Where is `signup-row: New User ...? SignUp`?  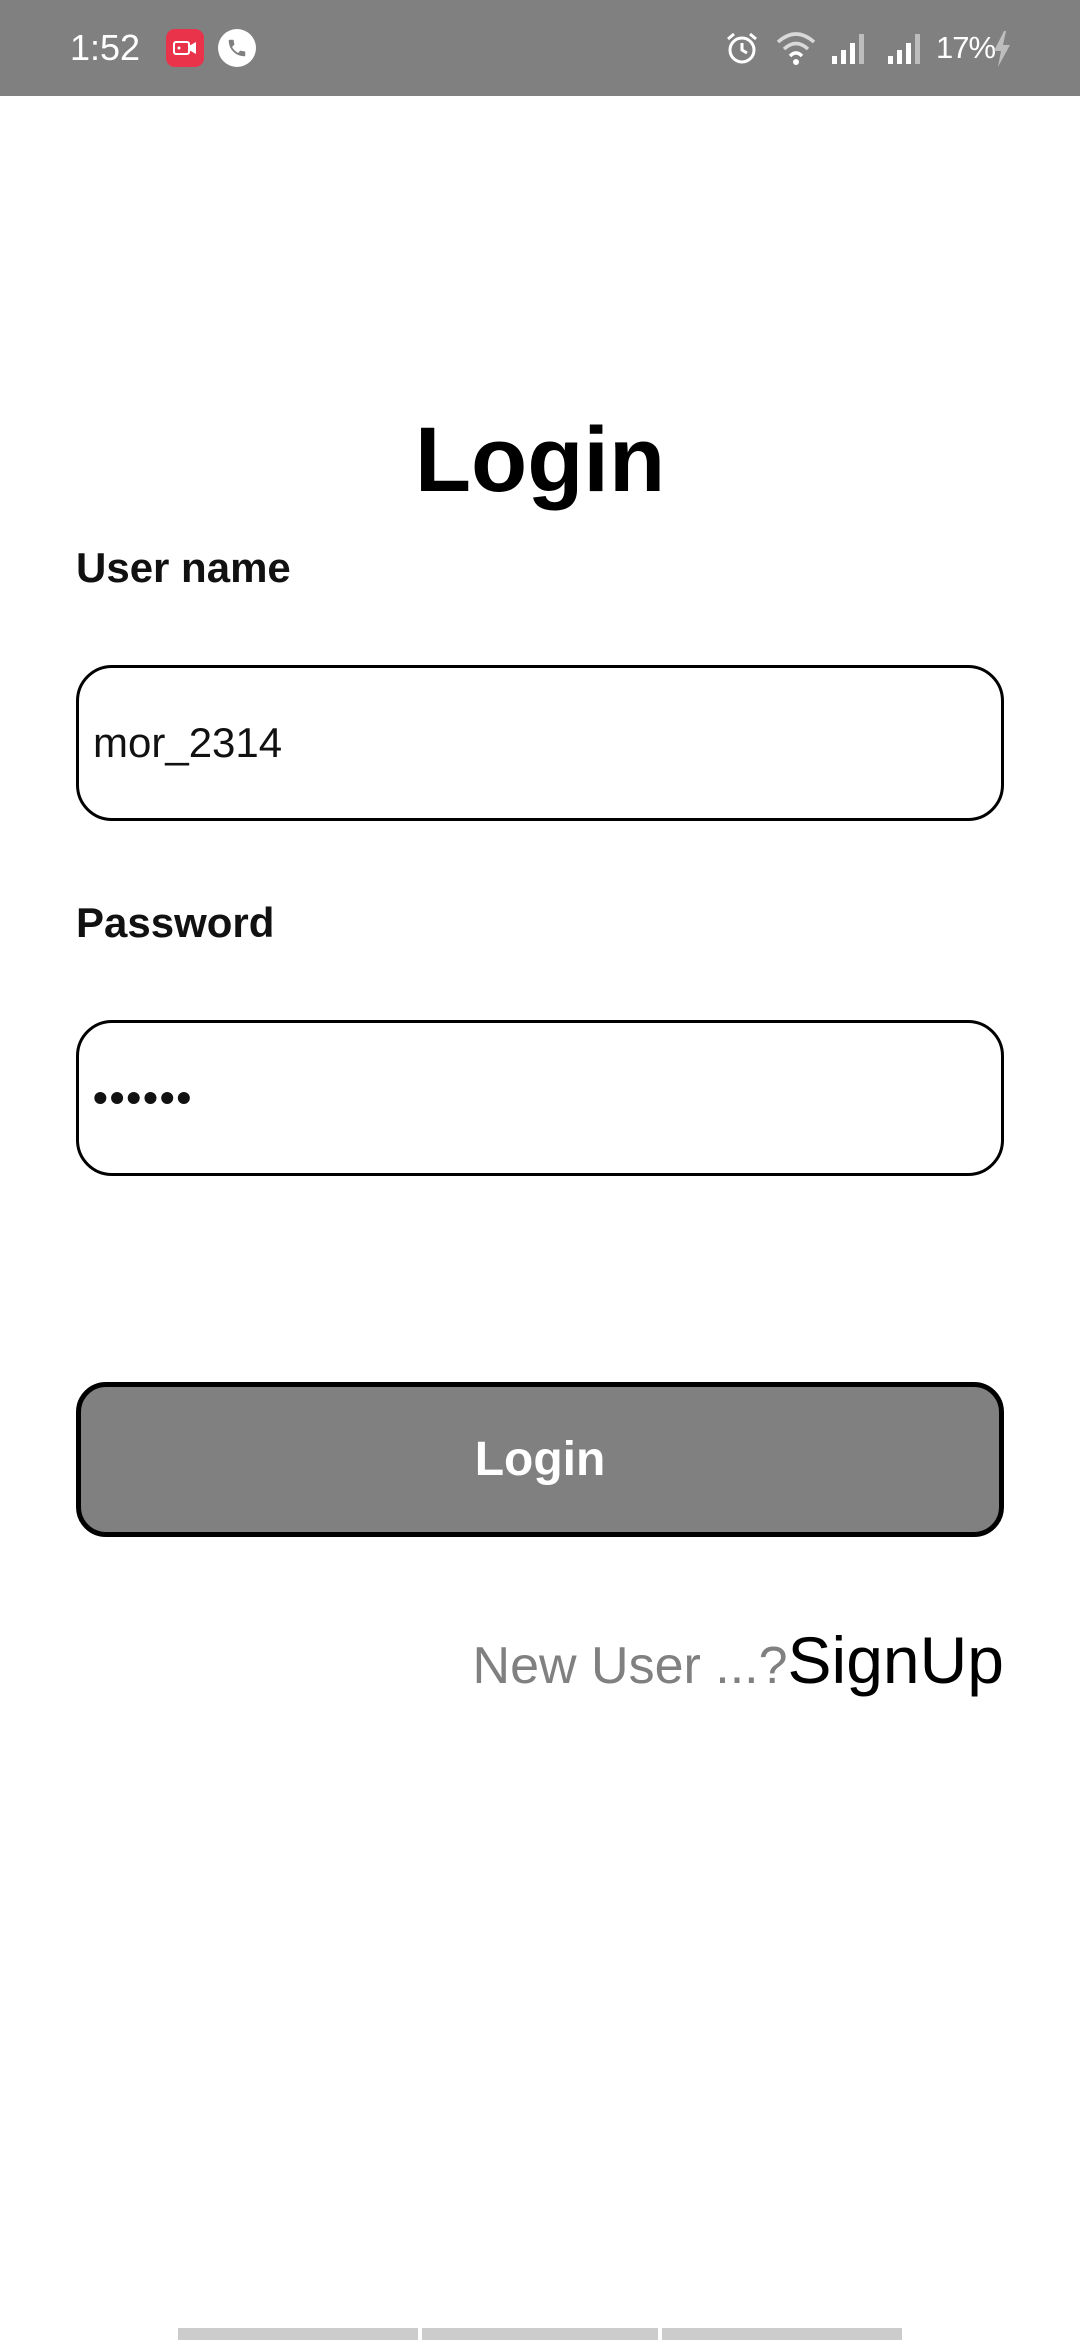 signup-row: New User ...? SignUp is located at coordinates (738, 1663).